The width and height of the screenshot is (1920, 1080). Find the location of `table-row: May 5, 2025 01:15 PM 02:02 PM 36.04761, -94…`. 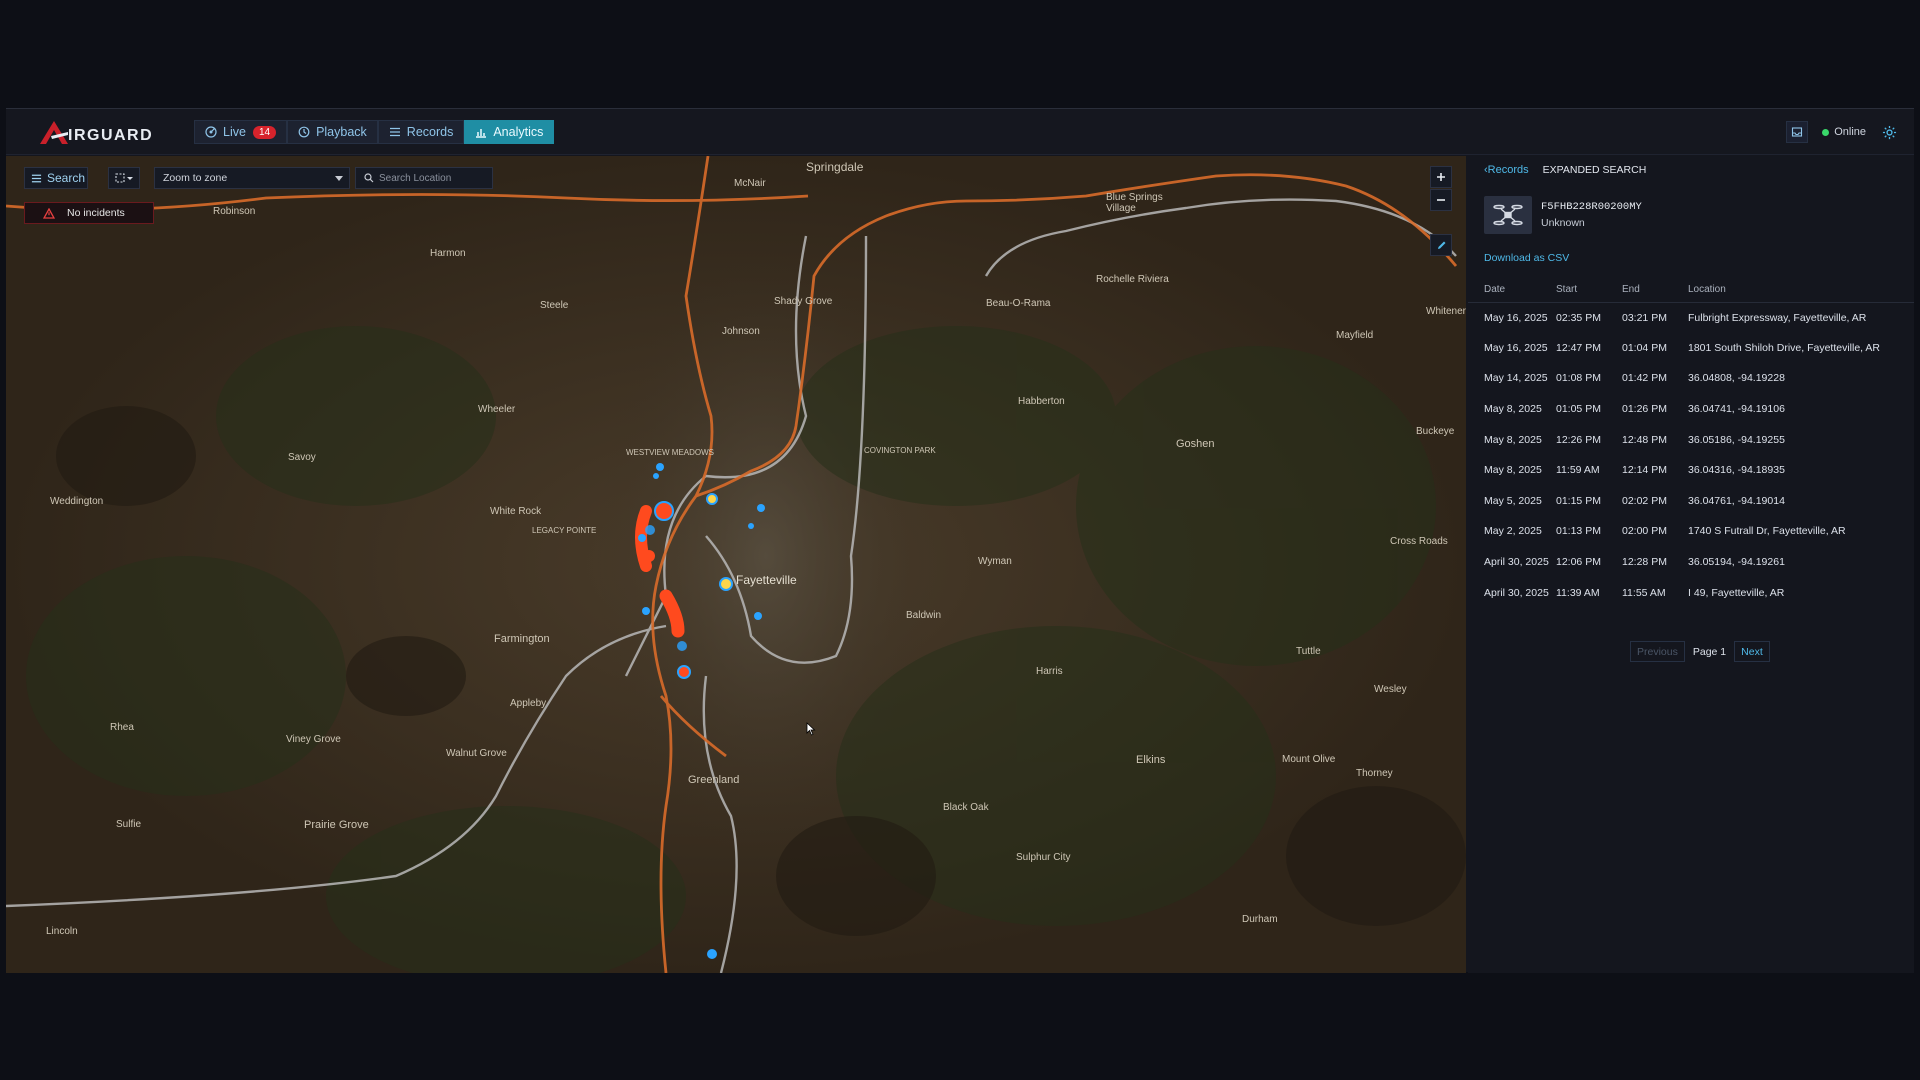

table-row: May 5, 2025 01:15 PM 02:02 PM 36.04761, -94… is located at coordinates (1691, 501).